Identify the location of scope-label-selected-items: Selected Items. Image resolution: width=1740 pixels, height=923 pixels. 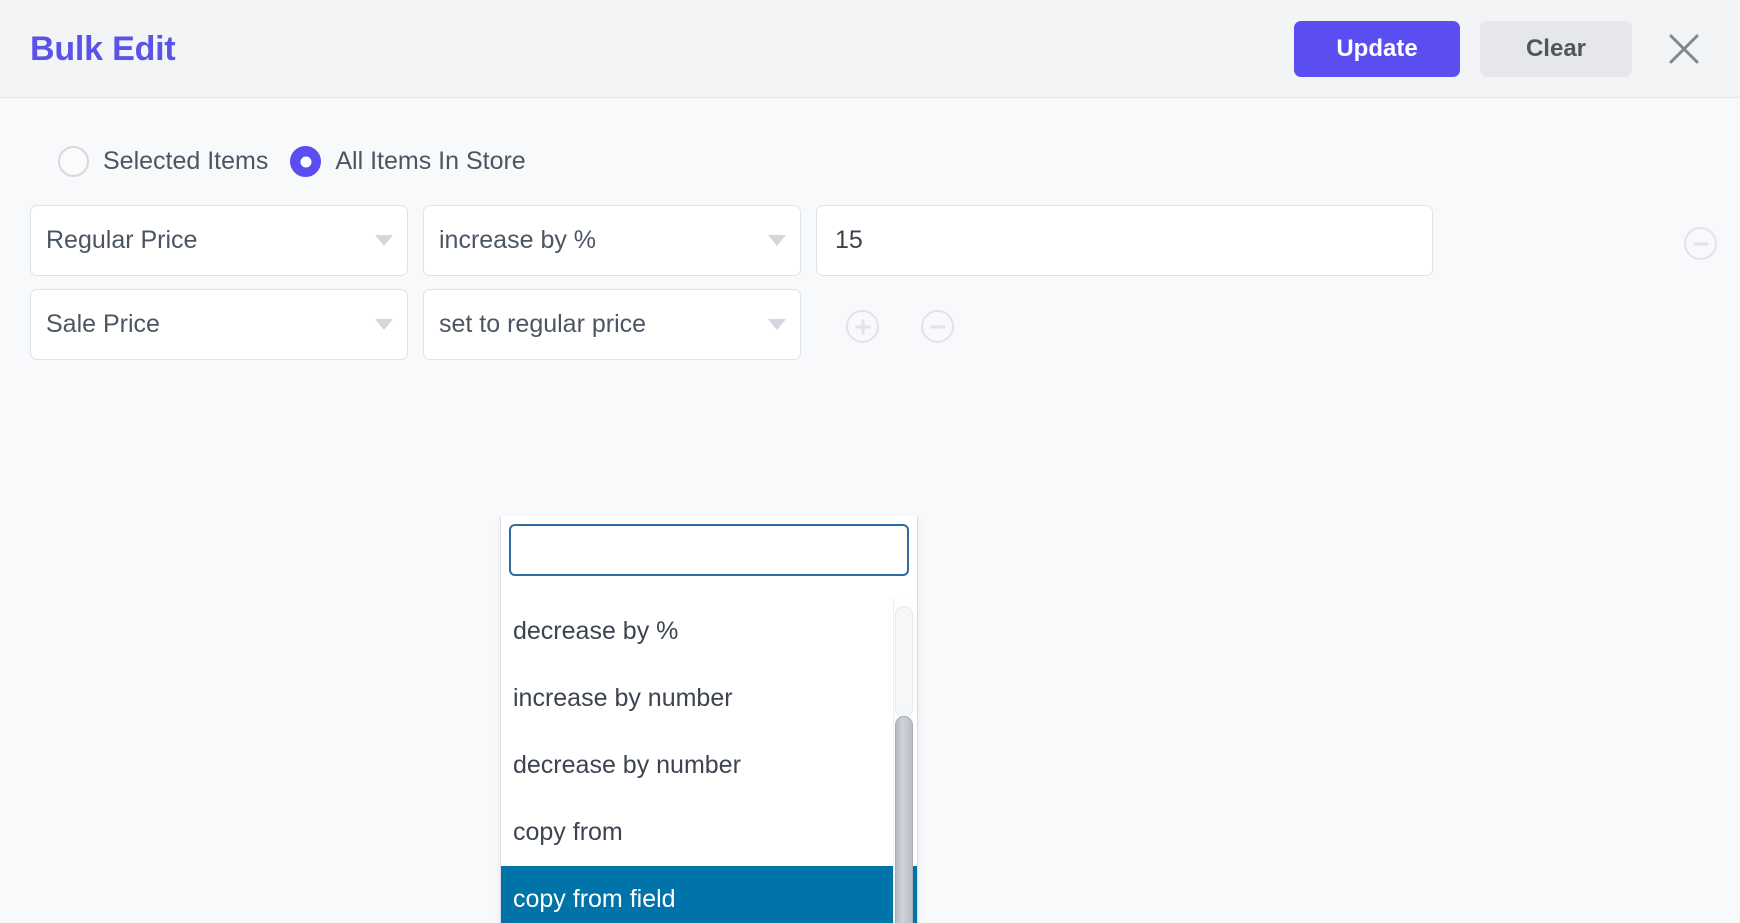
(186, 161).